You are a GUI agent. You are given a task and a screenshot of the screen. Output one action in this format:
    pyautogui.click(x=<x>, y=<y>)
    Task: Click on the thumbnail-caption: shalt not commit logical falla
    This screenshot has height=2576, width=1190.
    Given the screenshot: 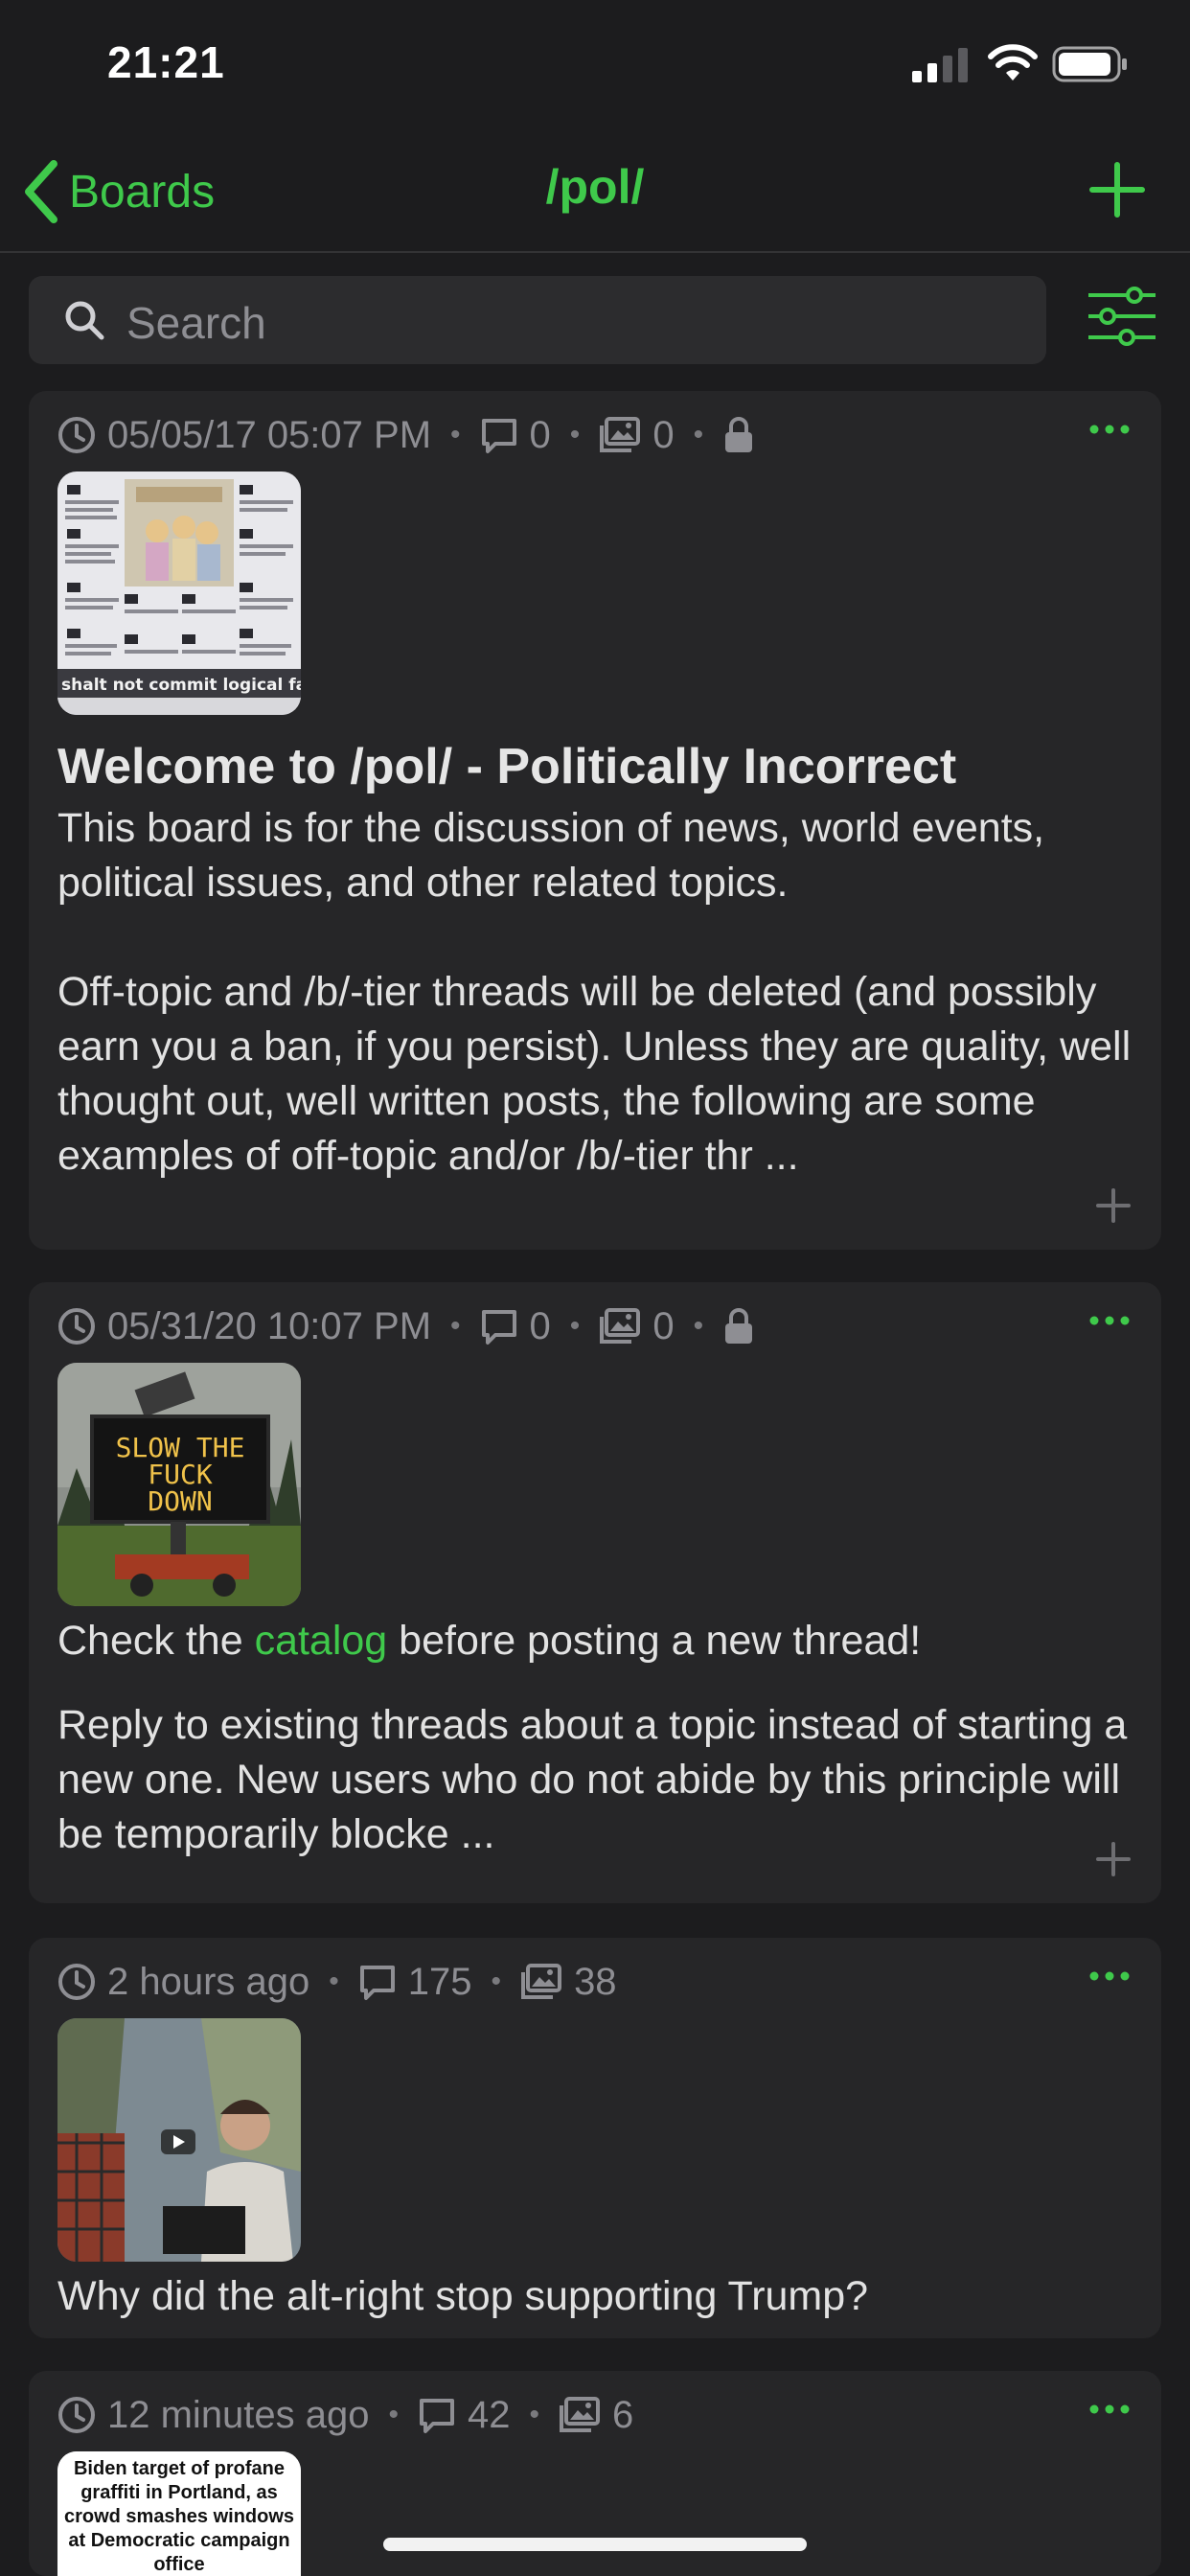 What is the action you would take?
    pyautogui.click(x=181, y=685)
    